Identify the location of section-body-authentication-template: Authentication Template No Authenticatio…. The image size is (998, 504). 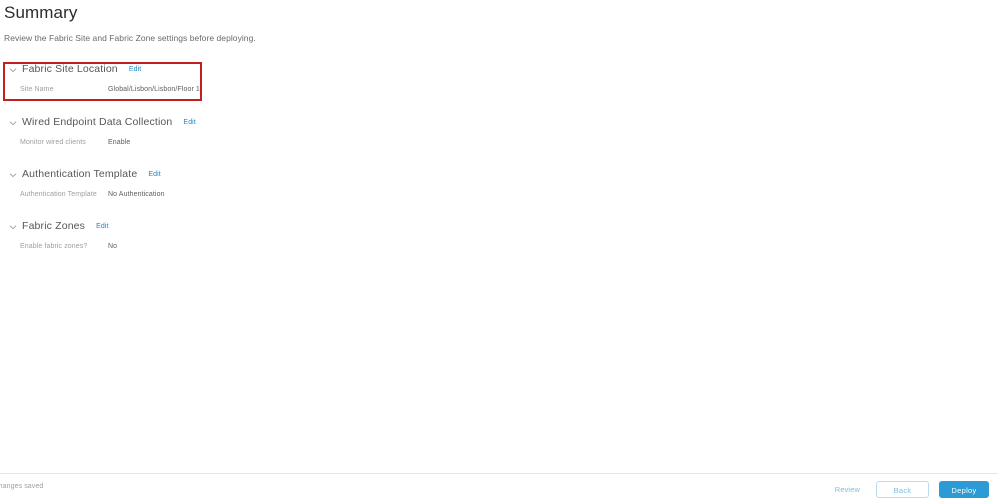
(499, 197).